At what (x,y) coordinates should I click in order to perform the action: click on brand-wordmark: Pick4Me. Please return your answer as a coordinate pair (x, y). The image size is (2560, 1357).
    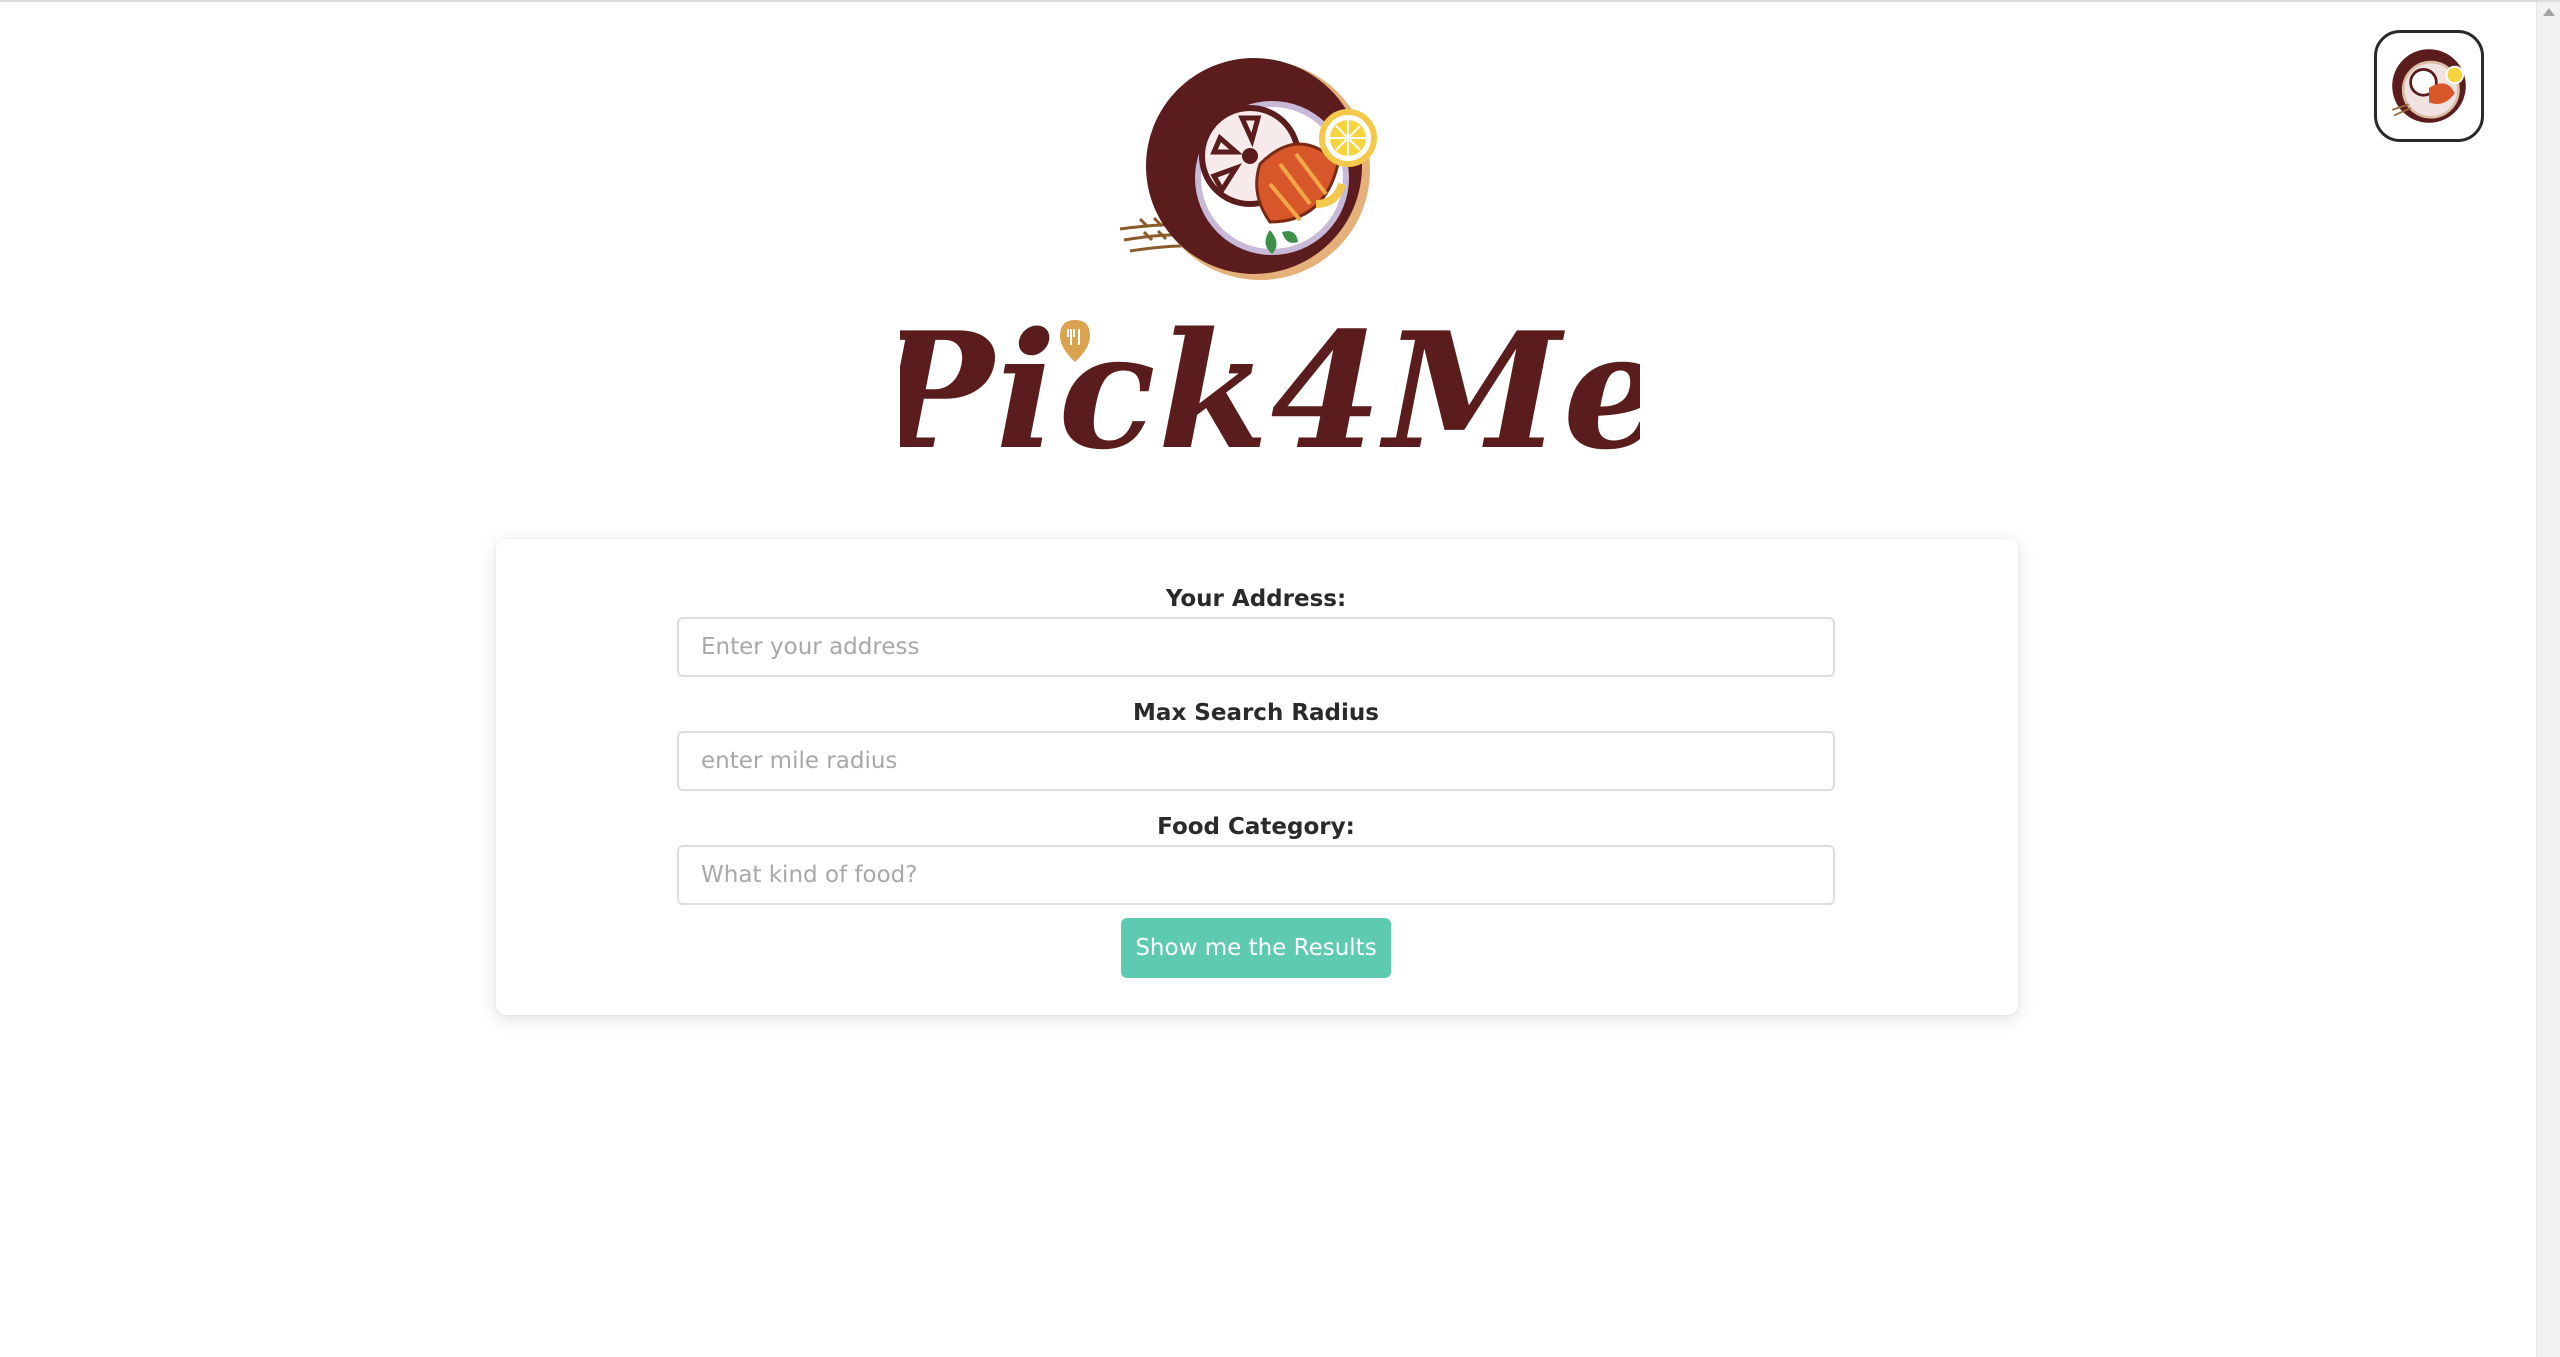
    Looking at the image, I should click on (1267, 391).